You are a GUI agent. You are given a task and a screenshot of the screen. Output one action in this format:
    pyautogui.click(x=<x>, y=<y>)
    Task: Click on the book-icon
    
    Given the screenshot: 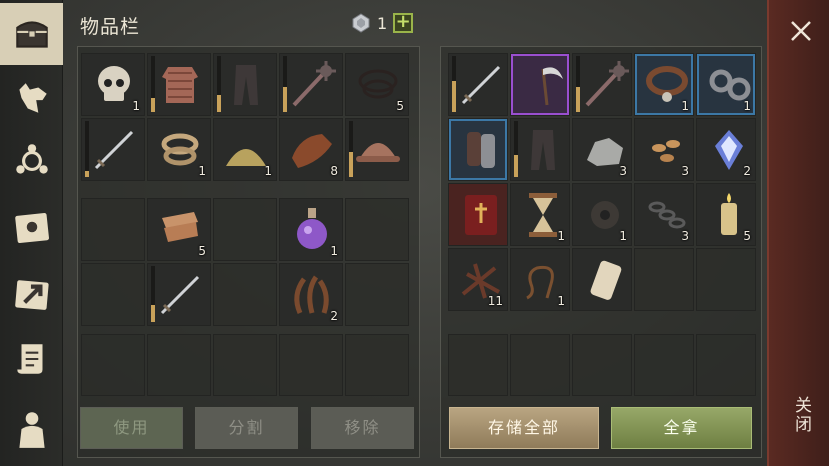 What is the action you would take?
    pyautogui.click(x=481, y=215)
    